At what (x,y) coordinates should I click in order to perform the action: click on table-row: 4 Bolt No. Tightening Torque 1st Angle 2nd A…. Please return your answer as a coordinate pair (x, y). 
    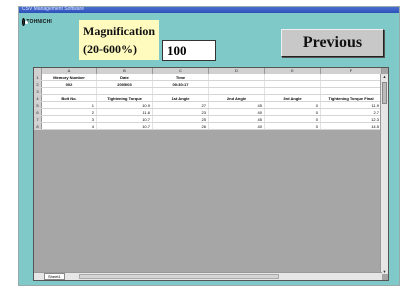
    Looking at the image, I should click on (208, 98).